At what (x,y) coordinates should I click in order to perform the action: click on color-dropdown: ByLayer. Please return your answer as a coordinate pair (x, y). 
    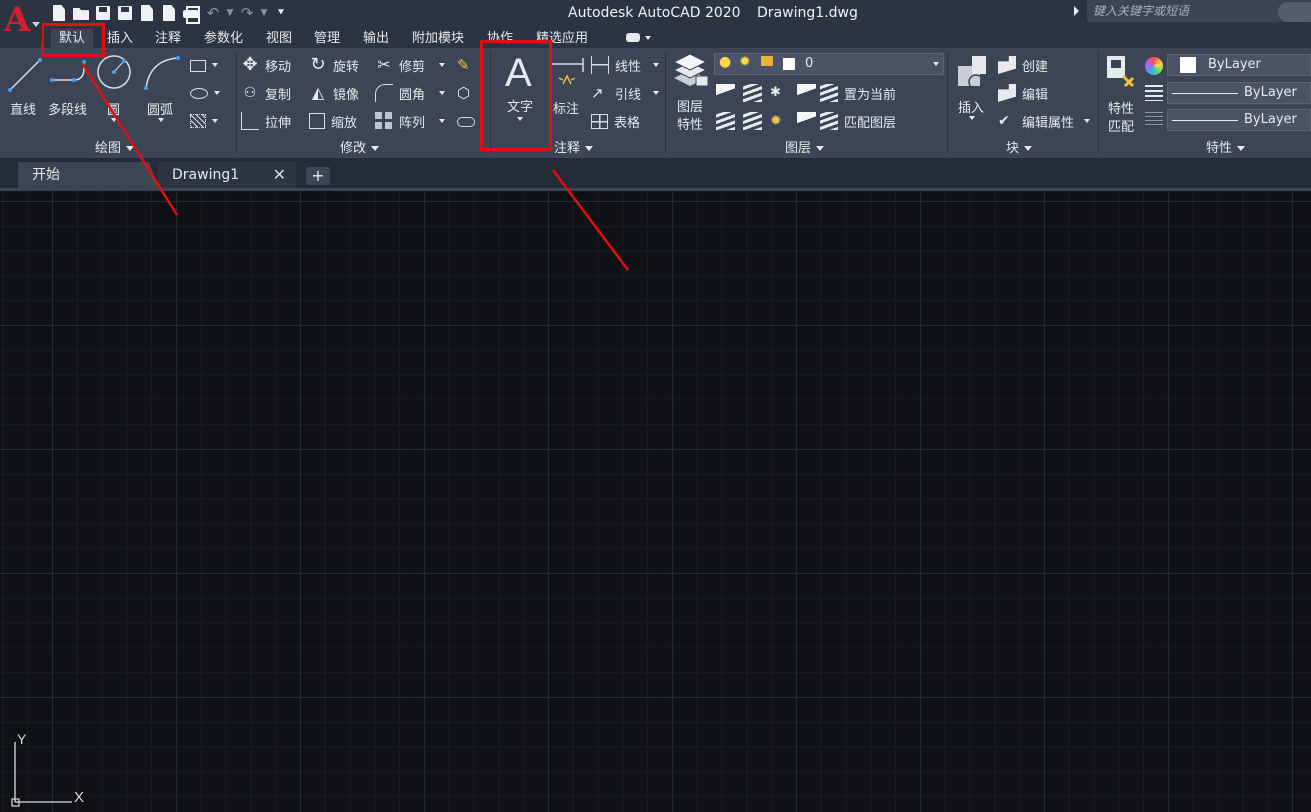
    Looking at the image, I should click on (1239, 65).